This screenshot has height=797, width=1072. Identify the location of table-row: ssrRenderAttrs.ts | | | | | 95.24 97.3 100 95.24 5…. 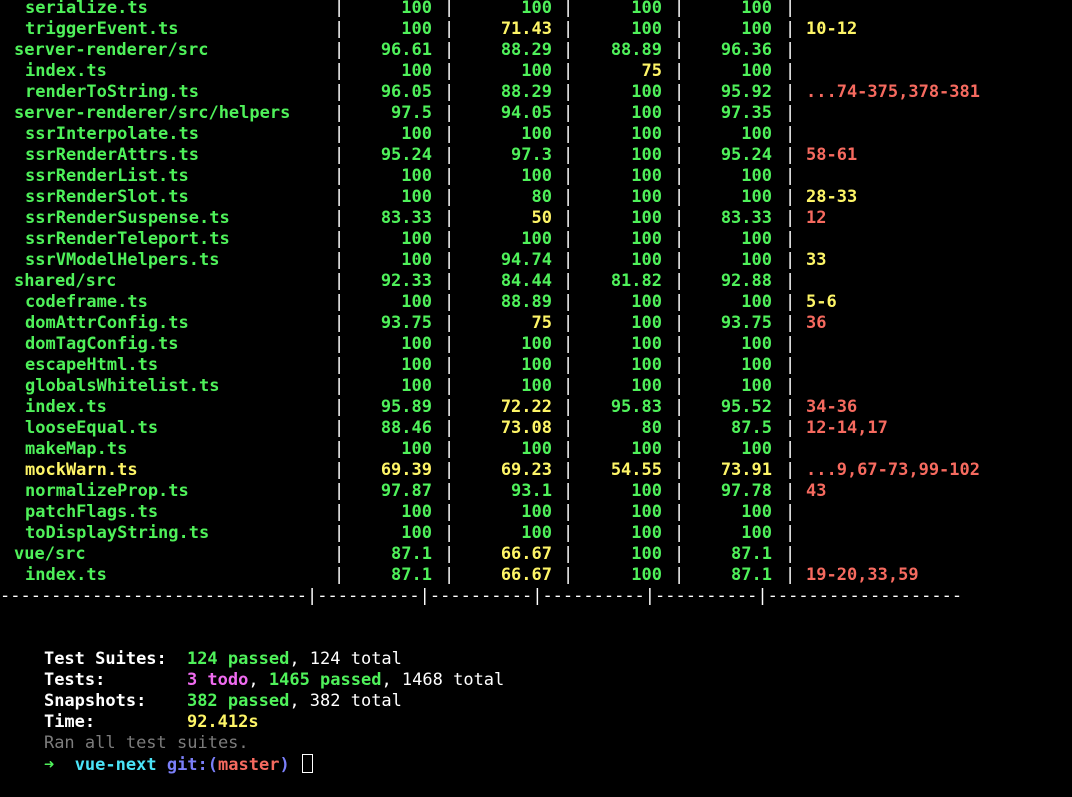
(536, 155).